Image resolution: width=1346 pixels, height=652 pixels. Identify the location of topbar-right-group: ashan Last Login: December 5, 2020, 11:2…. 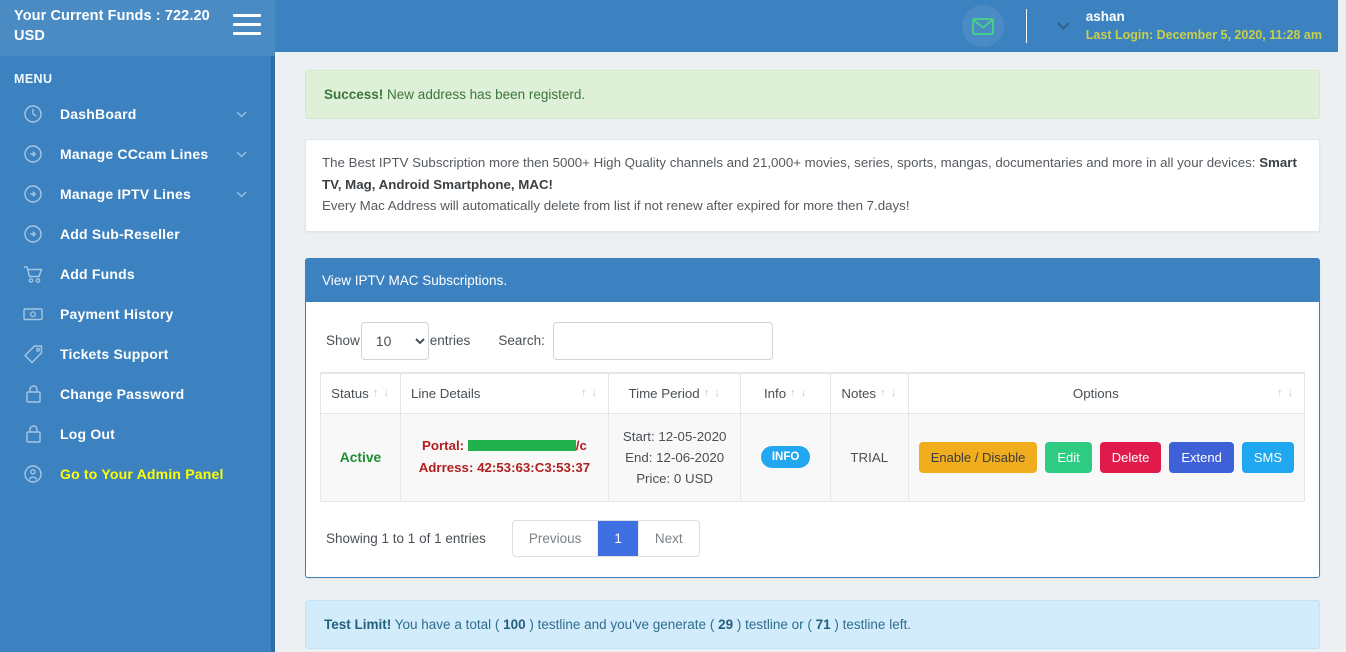
(1145, 26).